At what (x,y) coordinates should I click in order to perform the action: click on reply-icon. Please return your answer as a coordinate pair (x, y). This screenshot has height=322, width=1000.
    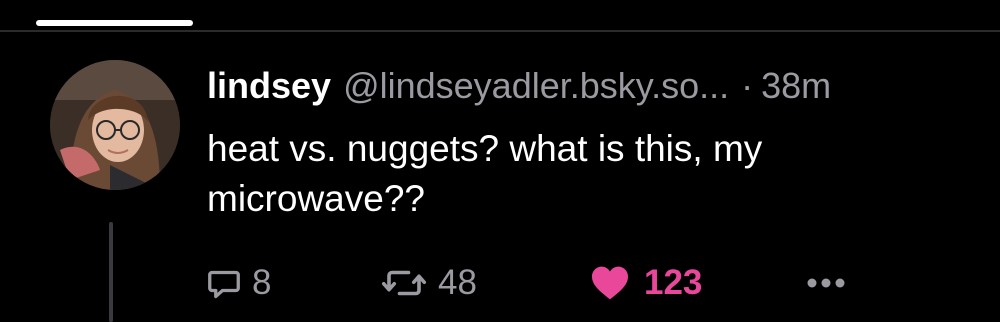
    Looking at the image, I should click on (224, 283).